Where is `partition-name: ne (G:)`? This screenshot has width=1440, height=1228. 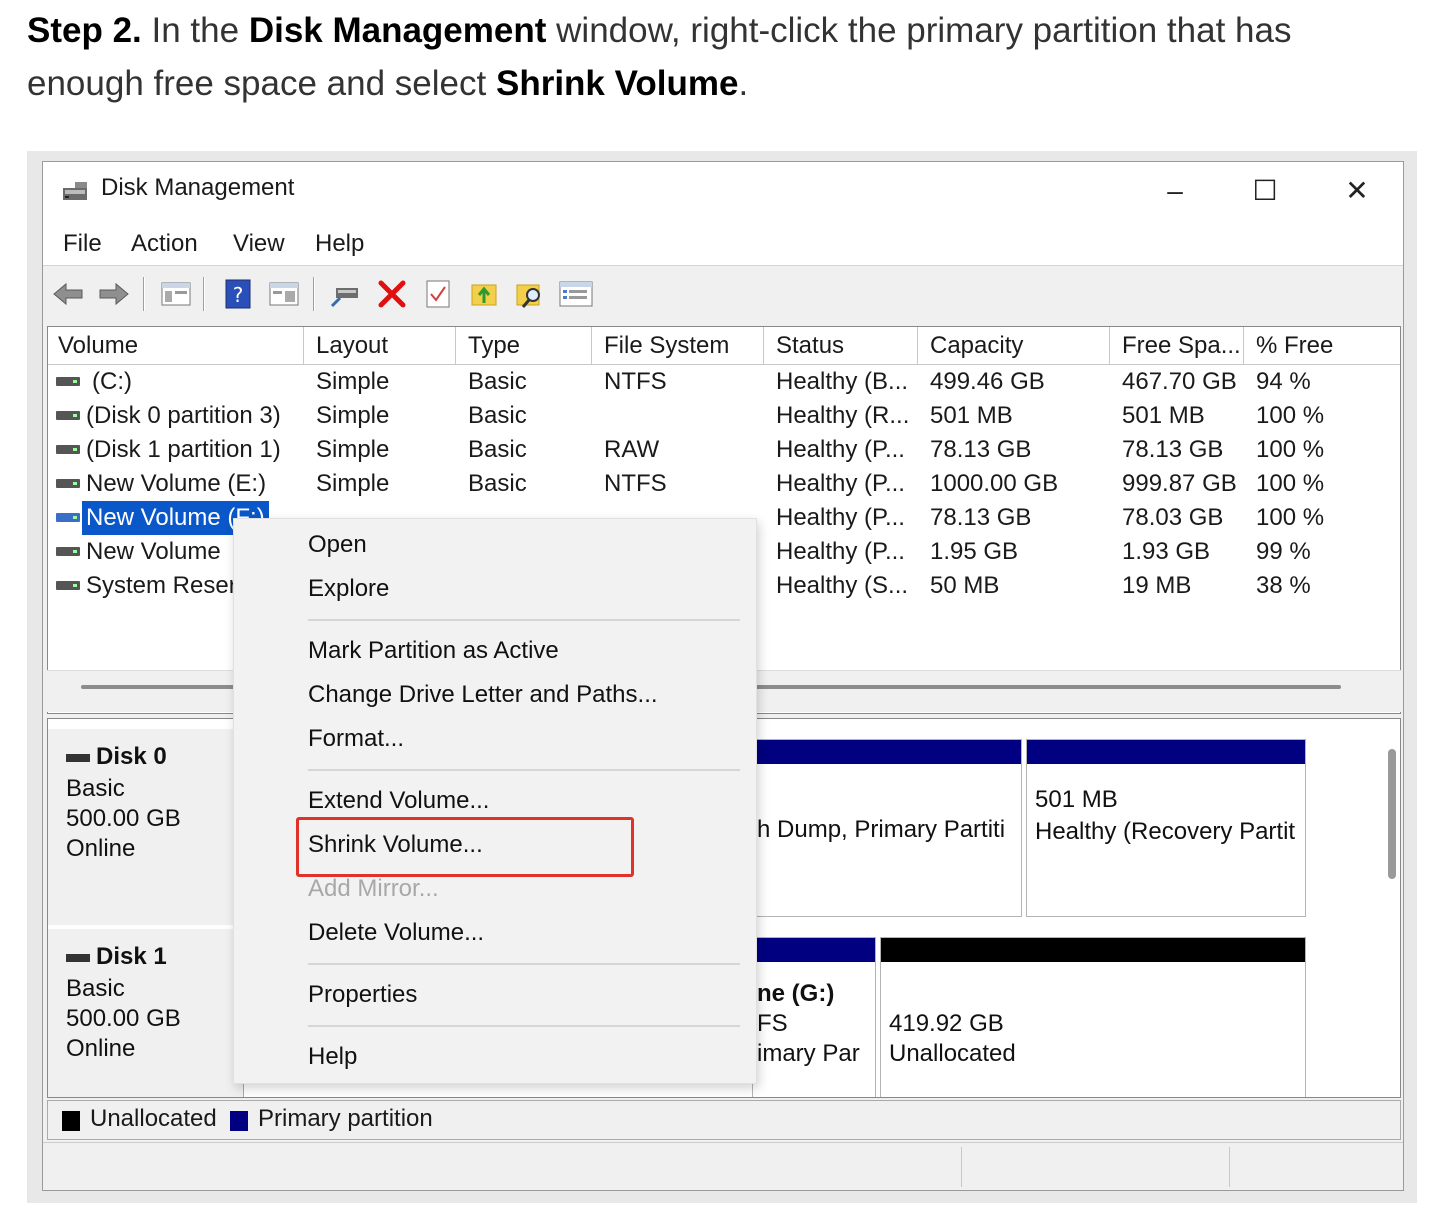 partition-name: ne (G:) is located at coordinates (796, 993).